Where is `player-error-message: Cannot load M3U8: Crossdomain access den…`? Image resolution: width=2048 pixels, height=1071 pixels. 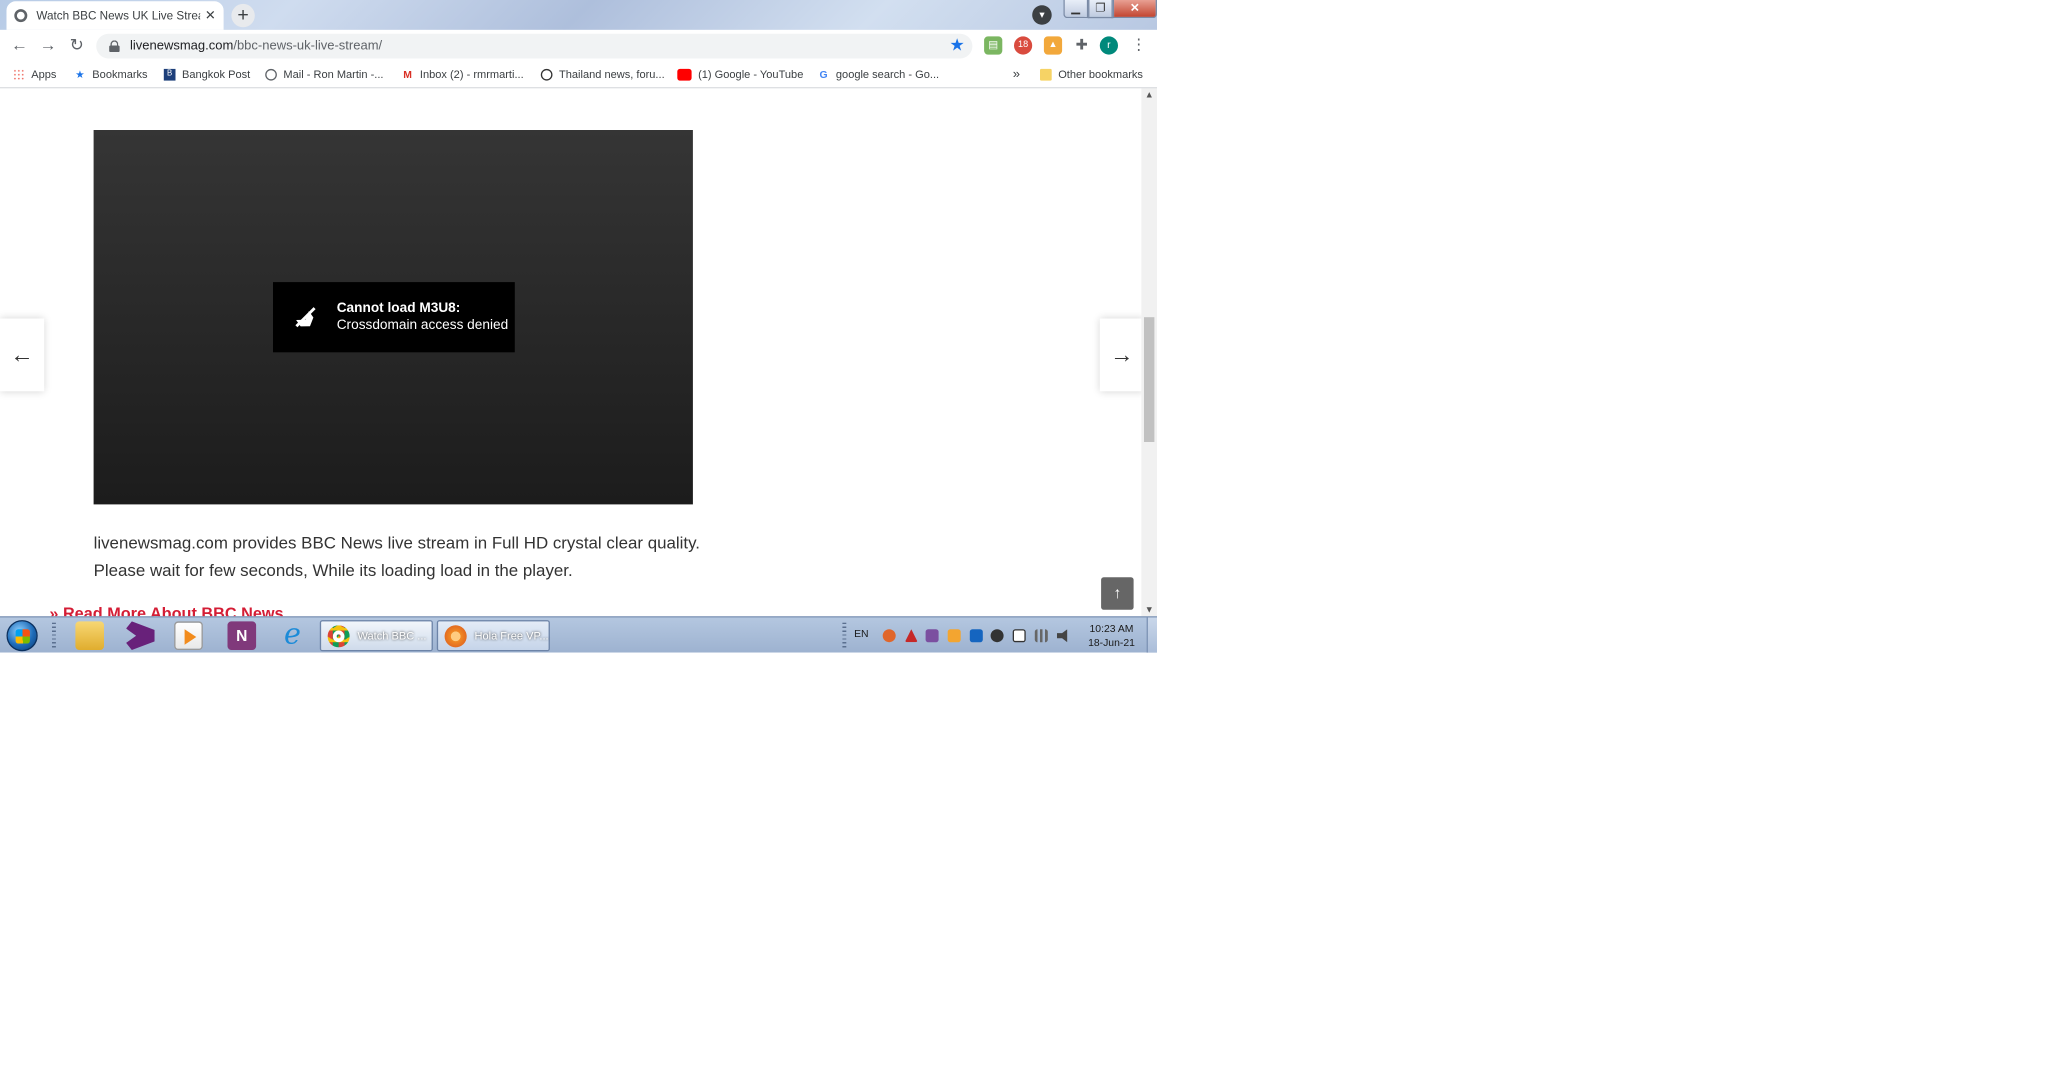 player-error-message: Cannot load M3U8: Crossdomain access den… is located at coordinates (394, 317).